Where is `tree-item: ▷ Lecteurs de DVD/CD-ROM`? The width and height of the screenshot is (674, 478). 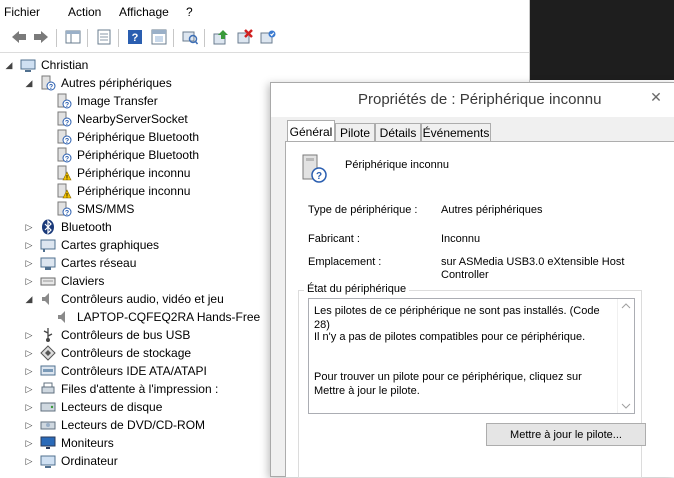
tree-item: ▷ Lecteurs de DVD/CD-ROM is located at coordinates (115, 425).